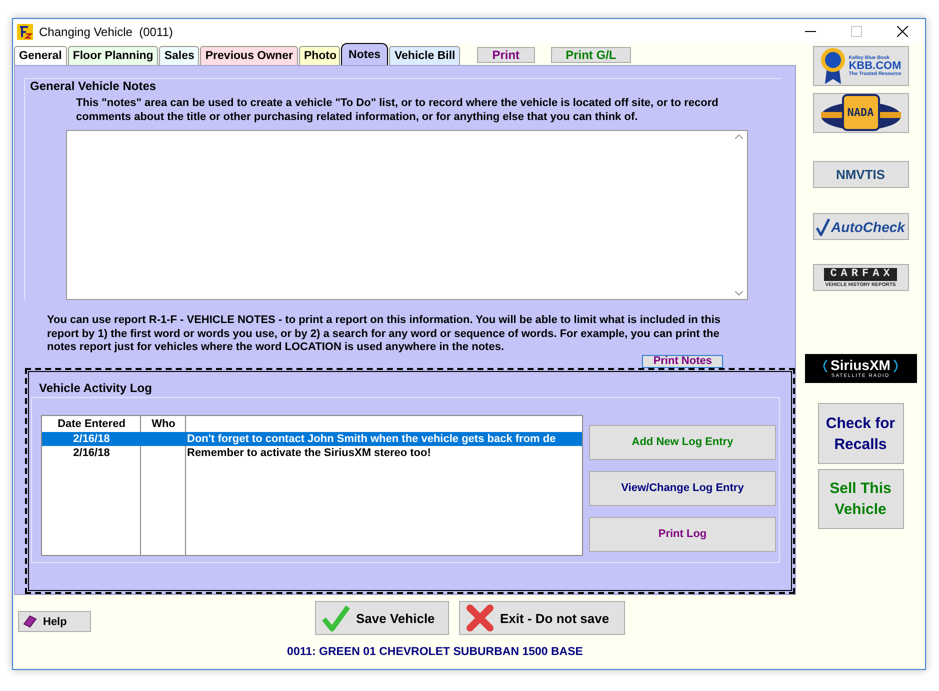  Describe the element at coordinates (54, 621) in the screenshot. I see `help-button: Help` at that location.